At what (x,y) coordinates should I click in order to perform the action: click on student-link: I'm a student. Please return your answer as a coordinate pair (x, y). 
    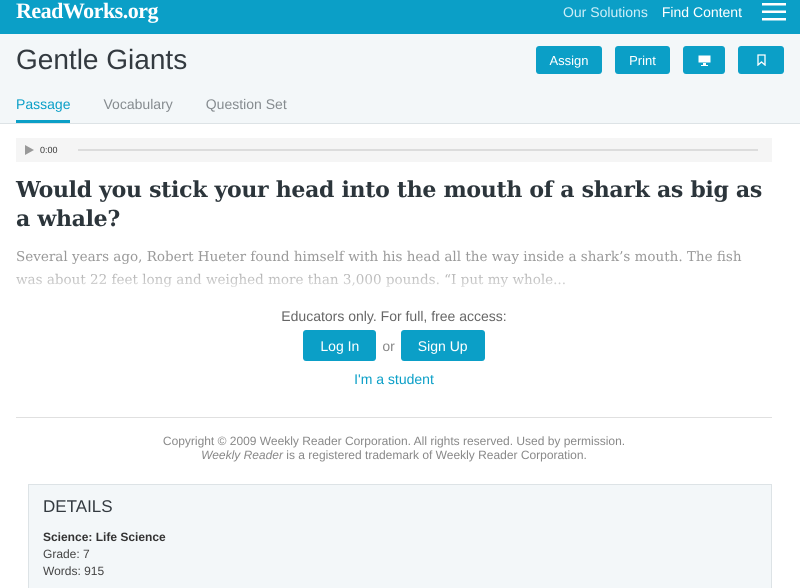
    Looking at the image, I should click on (394, 379).